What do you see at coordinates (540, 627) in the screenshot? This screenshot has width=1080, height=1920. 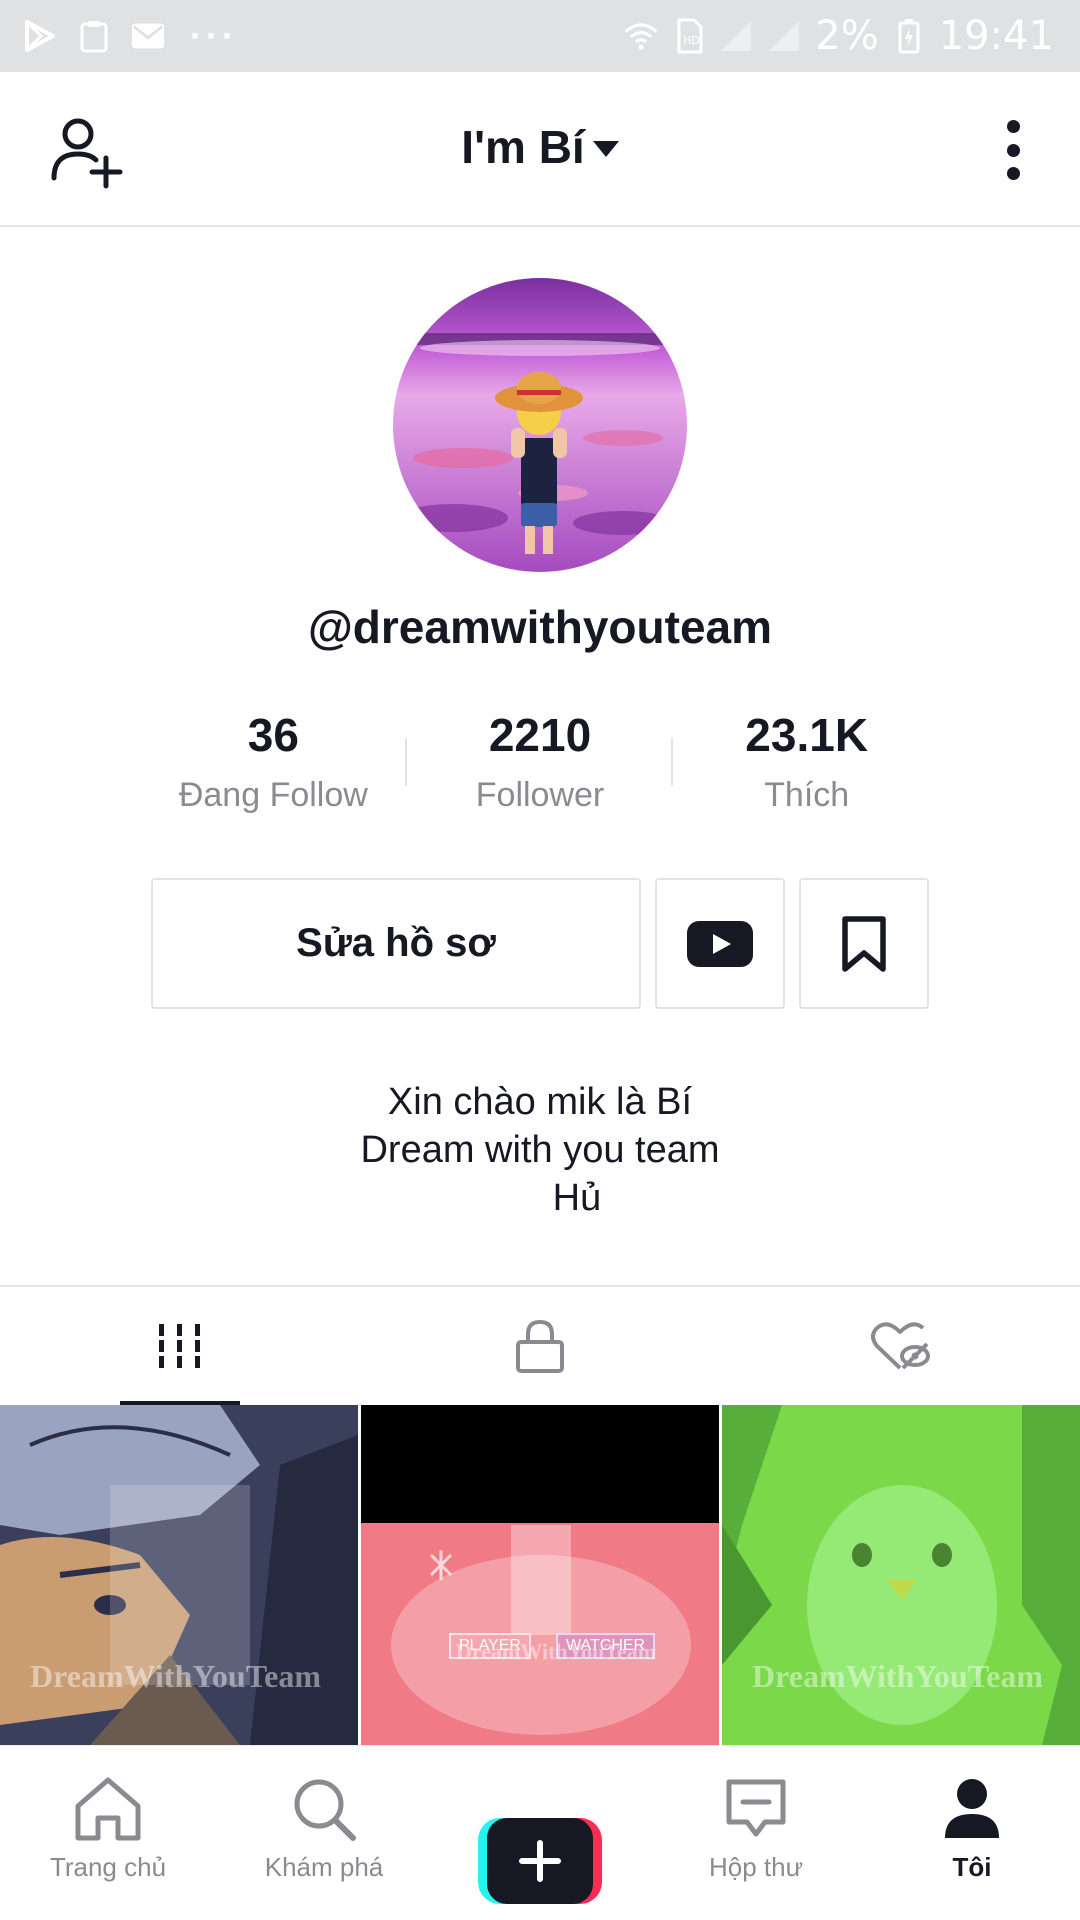 I see `username: @dreamwithyouteam` at bounding box center [540, 627].